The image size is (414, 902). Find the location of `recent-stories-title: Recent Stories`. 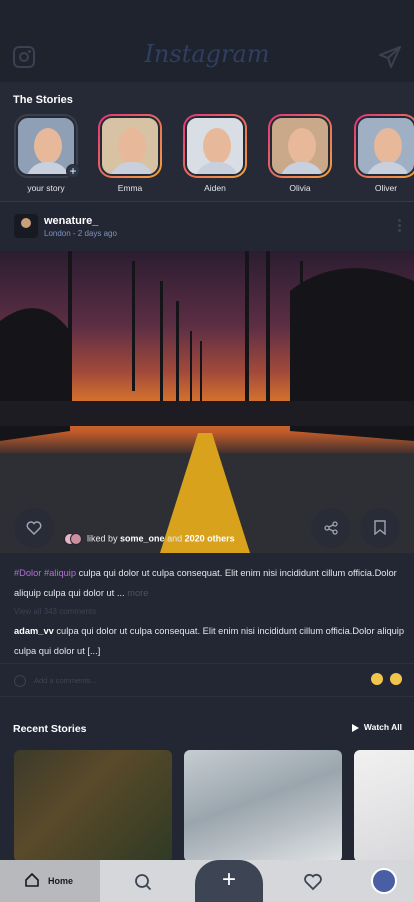

recent-stories-title: Recent Stories is located at coordinates (50, 729).